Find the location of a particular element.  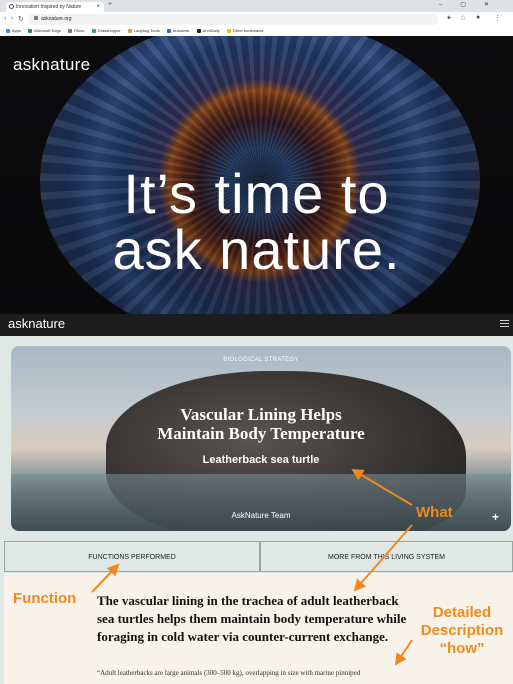

forward-icon: › is located at coordinates (12, 18).